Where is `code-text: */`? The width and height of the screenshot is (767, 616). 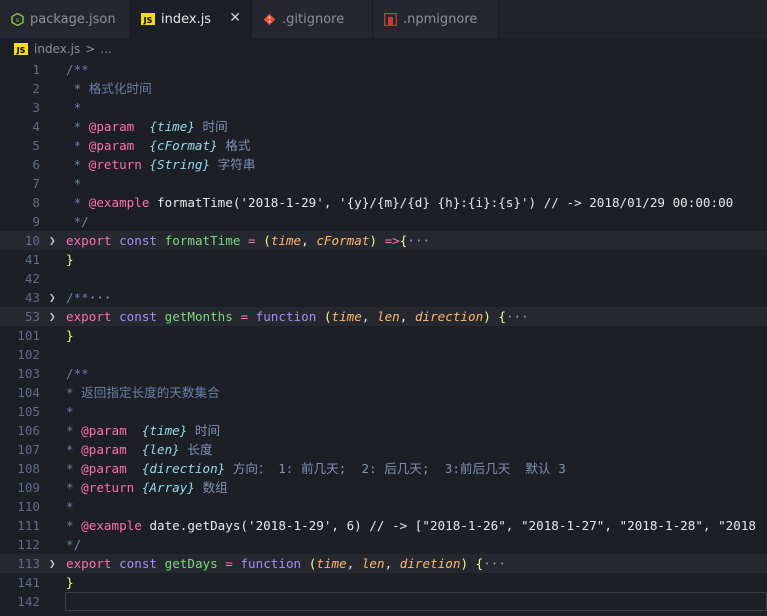
code-text: */ is located at coordinates (77, 221).